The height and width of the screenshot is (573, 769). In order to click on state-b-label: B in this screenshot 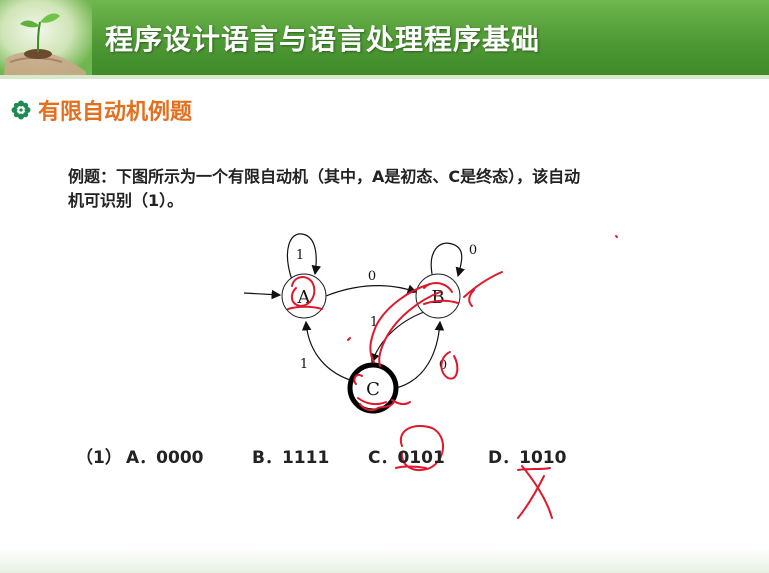, I will do `click(437, 297)`.